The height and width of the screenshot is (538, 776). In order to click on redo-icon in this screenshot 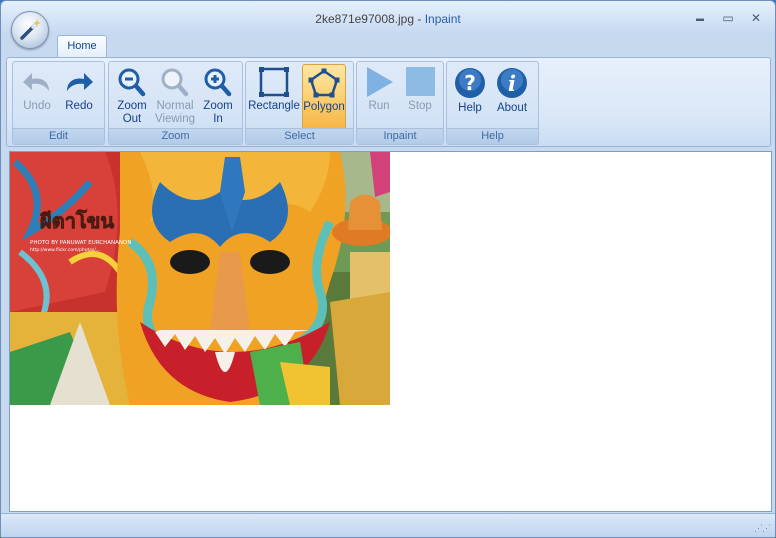, I will do `click(80, 82)`.